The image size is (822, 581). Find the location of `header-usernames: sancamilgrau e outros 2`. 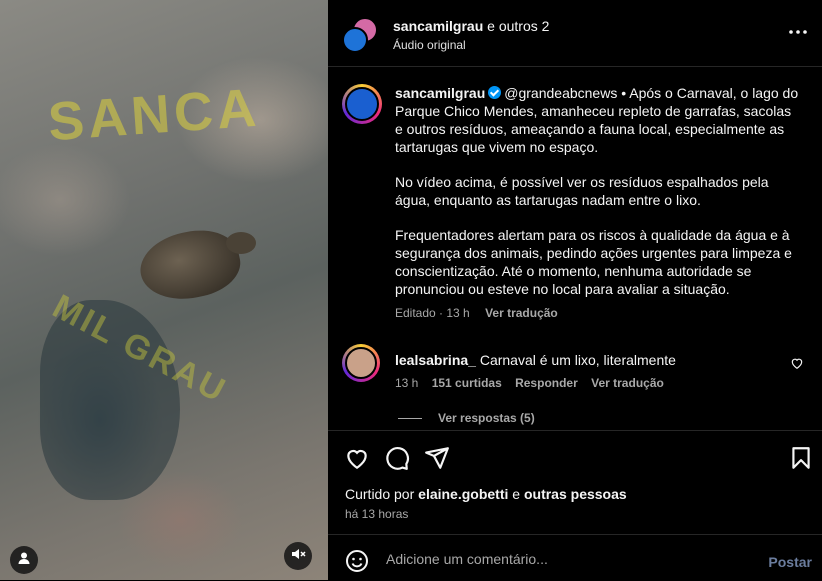

header-usernames: sancamilgrau e outros 2 is located at coordinates (471, 26).